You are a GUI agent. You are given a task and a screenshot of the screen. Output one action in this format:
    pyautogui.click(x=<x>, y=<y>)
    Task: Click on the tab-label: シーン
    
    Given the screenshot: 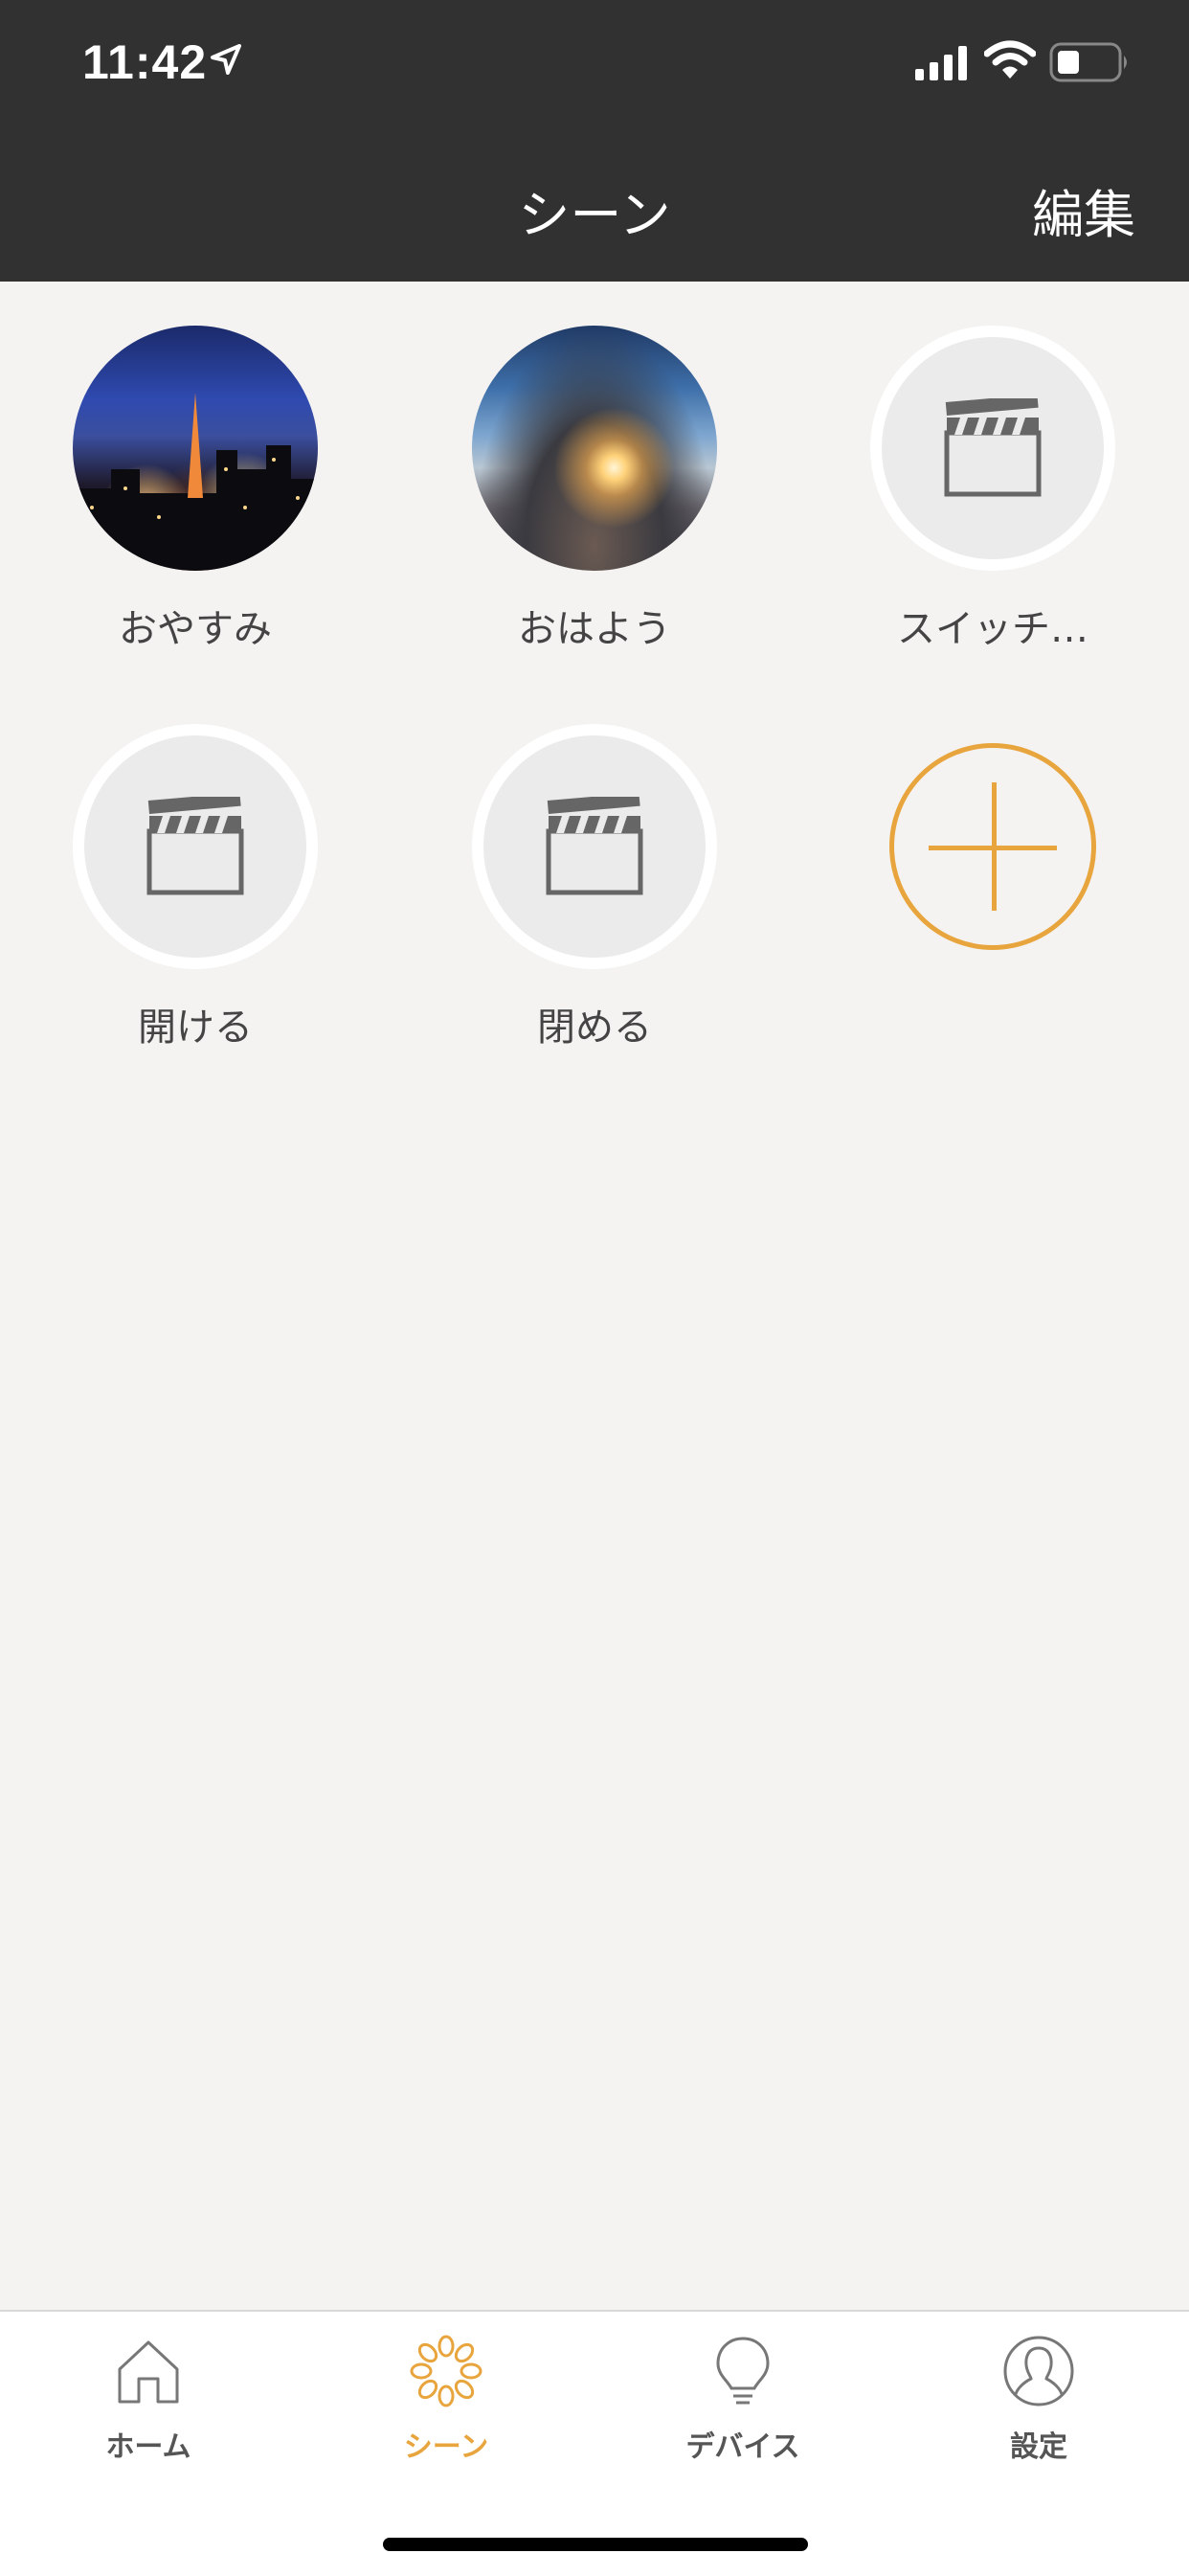 What is the action you would take?
    pyautogui.click(x=446, y=2447)
    